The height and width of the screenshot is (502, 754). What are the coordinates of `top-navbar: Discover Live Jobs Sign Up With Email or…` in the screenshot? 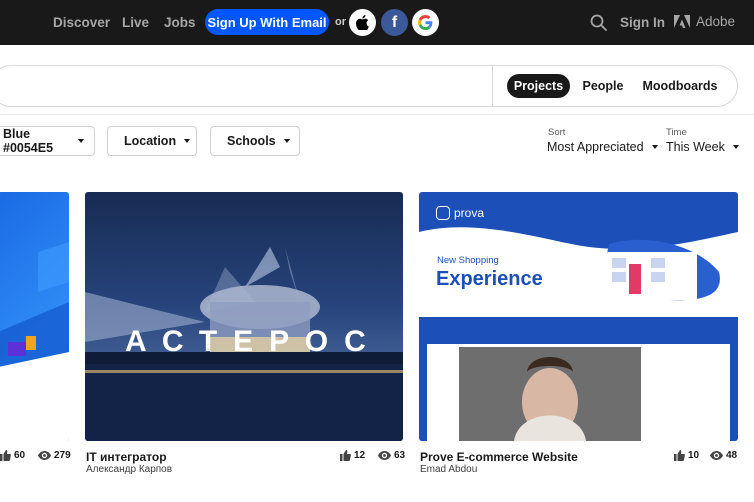 It's located at (377, 22).